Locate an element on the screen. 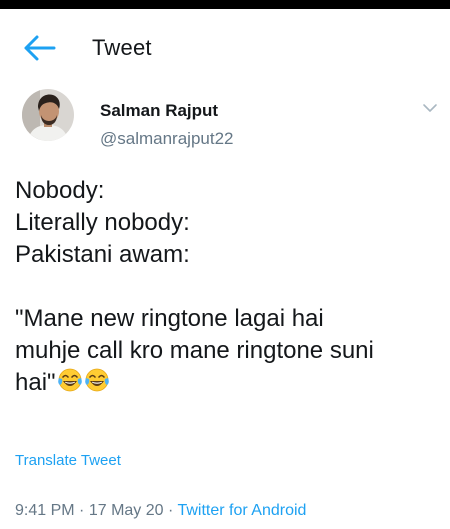 The height and width of the screenshot is (529, 450). tweet-date: 17 May 20 is located at coordinates (126, 510).